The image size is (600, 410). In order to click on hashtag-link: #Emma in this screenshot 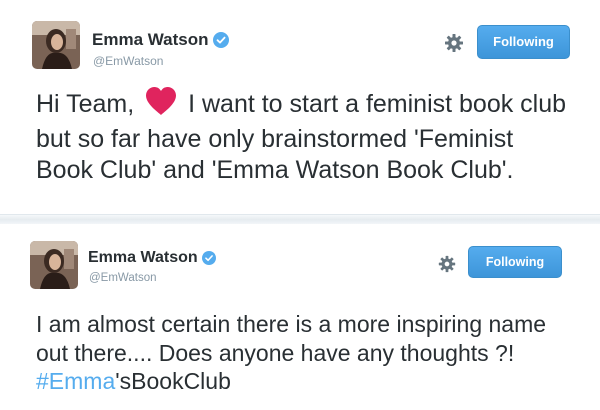, I will do `click(75, 381)`.